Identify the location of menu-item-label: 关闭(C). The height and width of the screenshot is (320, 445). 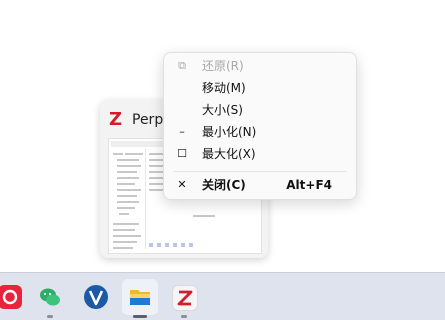
(224, 185).